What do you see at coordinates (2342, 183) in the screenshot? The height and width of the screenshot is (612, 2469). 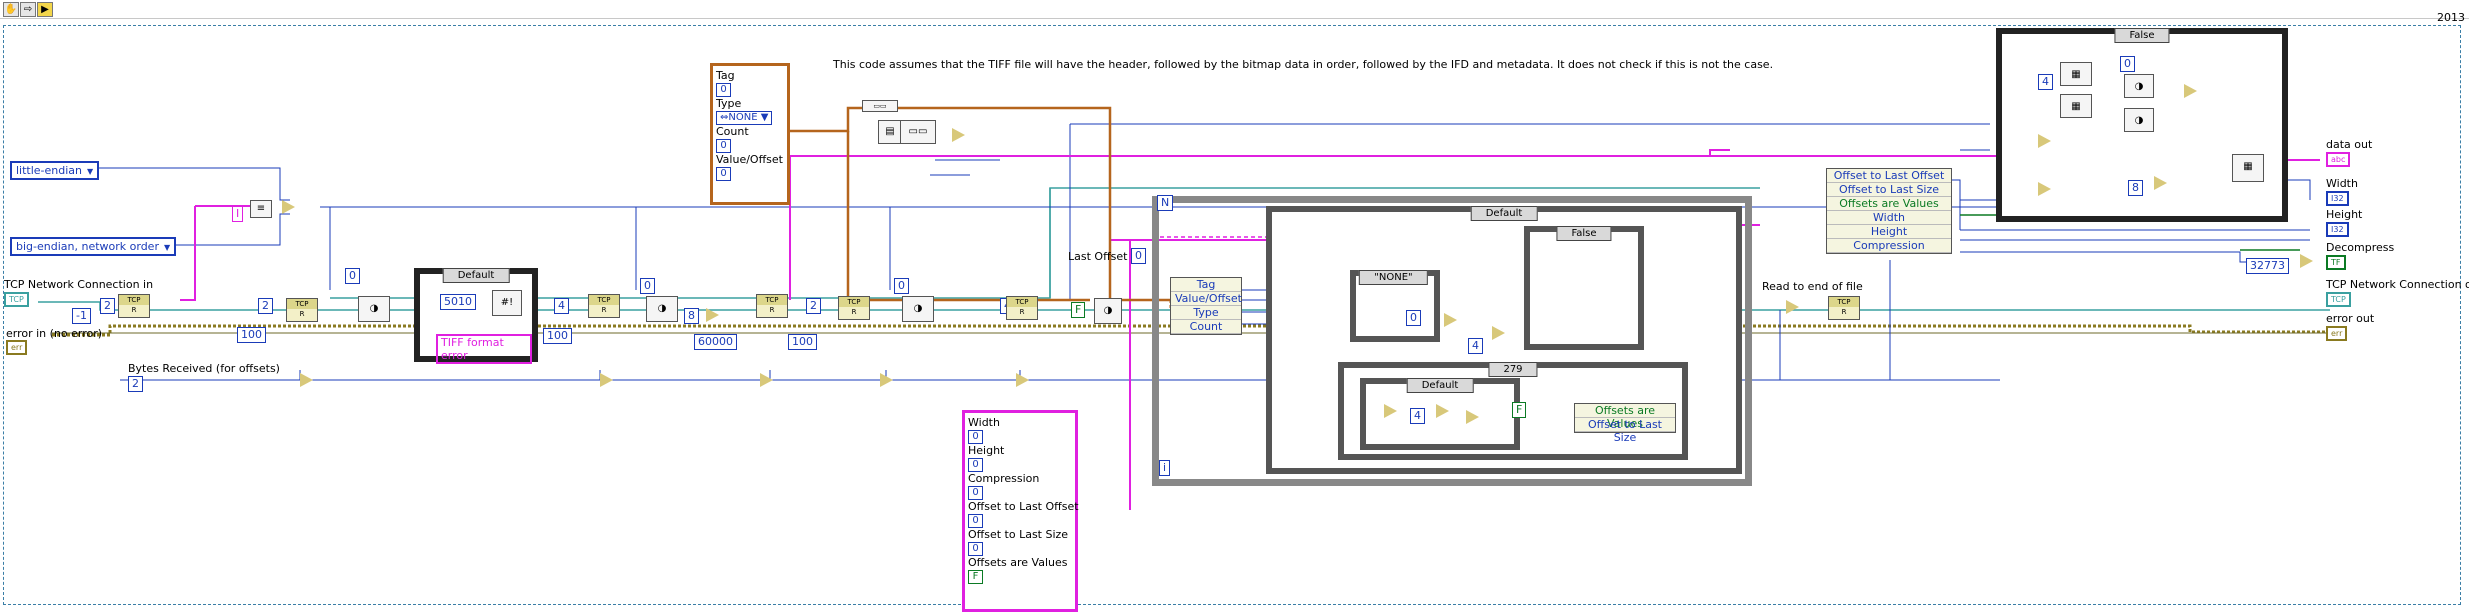 I see `width-out-label: Width` at bounding box center [2342, 183].